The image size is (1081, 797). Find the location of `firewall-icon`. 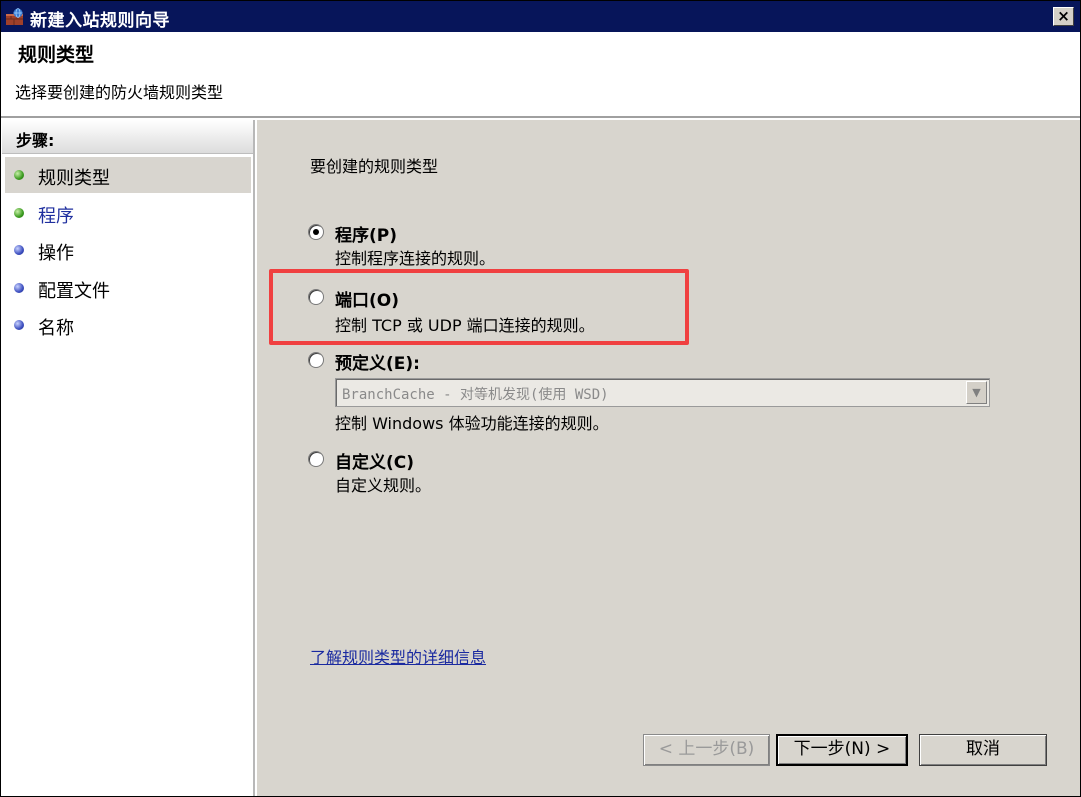

firewall-icon is located at coordinates (14, 16).